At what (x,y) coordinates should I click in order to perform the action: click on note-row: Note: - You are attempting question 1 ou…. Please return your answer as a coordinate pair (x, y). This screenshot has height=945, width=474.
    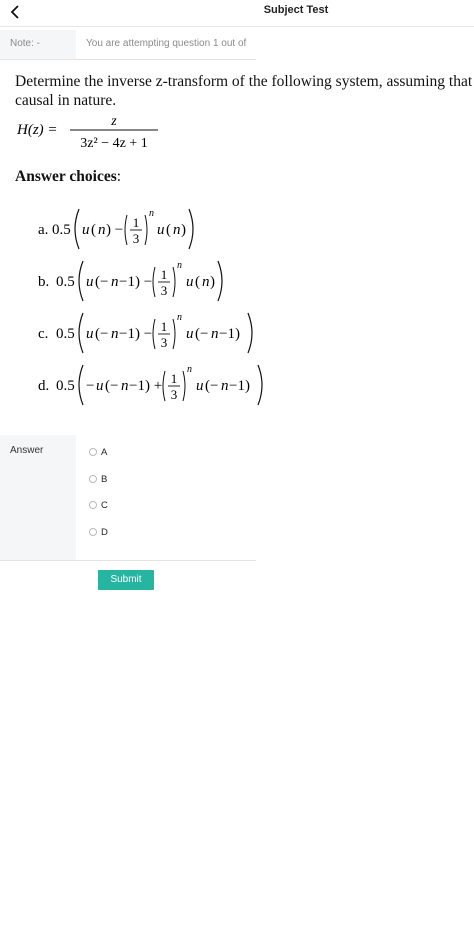
    Looking at the image, I should click on (237, 45).